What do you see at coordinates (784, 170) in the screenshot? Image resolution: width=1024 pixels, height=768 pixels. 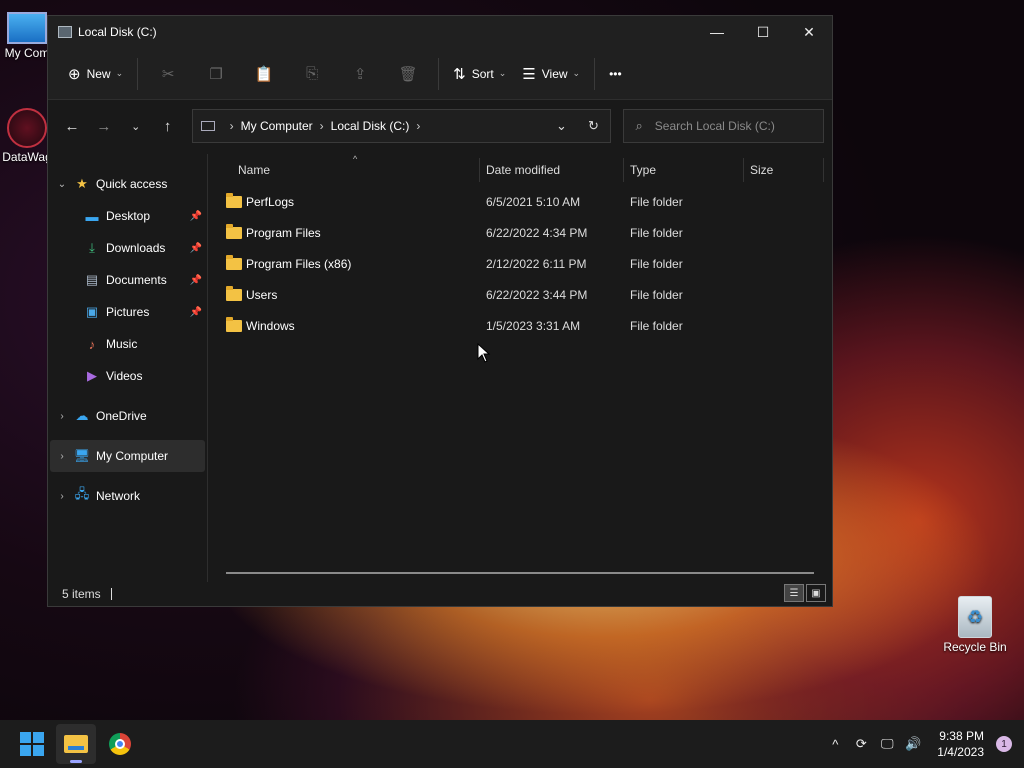 I see `column-header-size: Size` at bounding box center [784, 170].